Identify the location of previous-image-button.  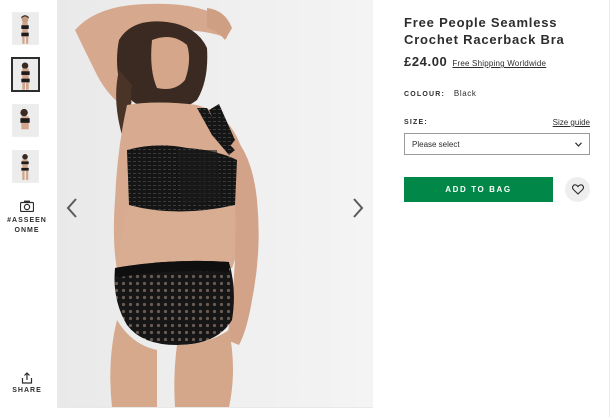
(72, 208).